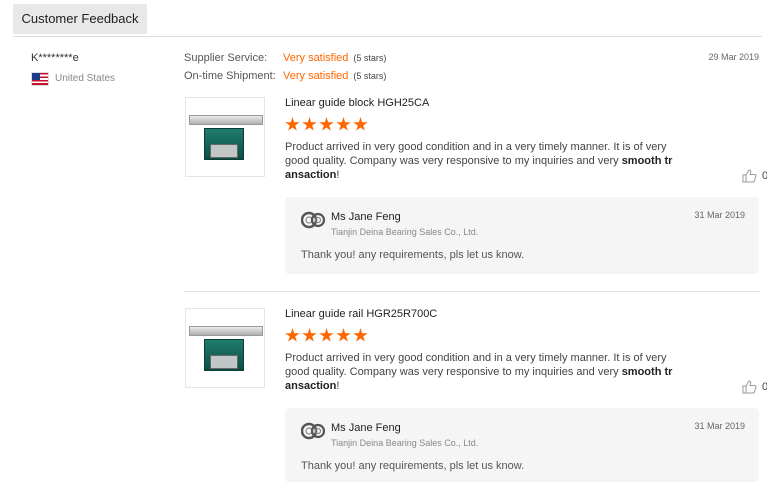  Describe the element at coordinates (383, 18) in the screenshot. I see `feedback-tab-bar: Customer Feedback` at that location.